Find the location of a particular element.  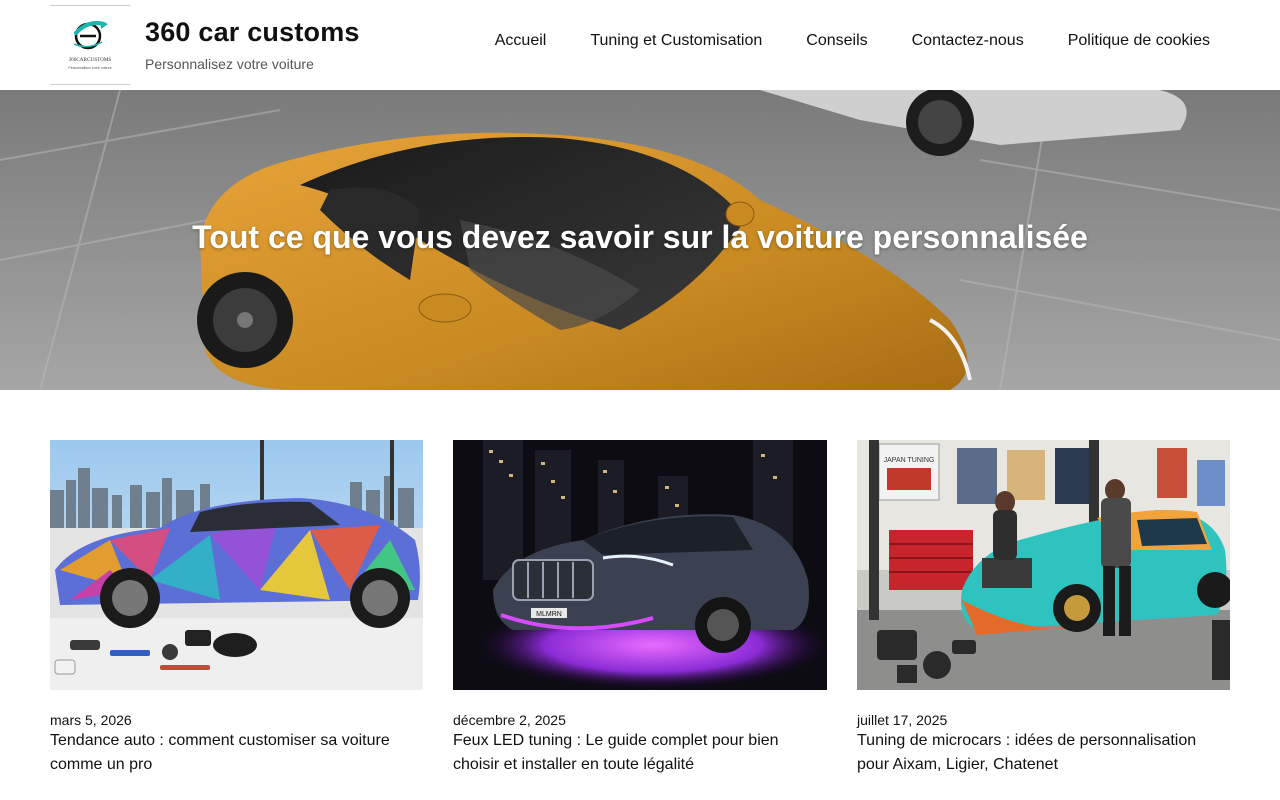

nav-item-tuning-customisation: Tuning et Customisation is located at coordinates (676, 41).